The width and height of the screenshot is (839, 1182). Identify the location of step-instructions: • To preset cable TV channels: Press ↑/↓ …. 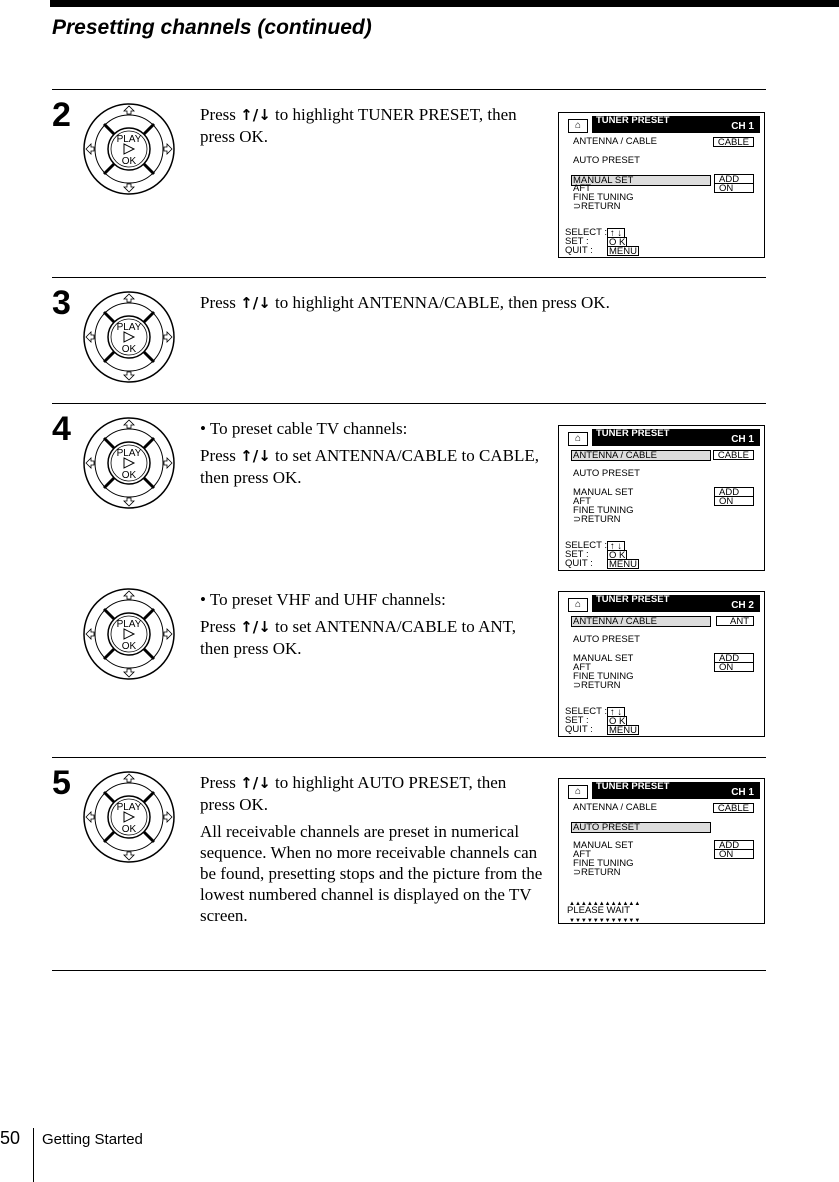
(372, 456).